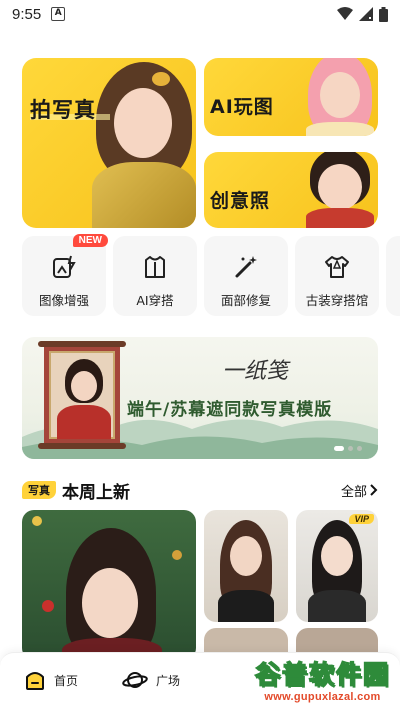 This screenshot has height=711, width=400. What do you see at coordinates (337, 267) in the screenshot?
I see `costume-icon` at bounding box center [337, 267].